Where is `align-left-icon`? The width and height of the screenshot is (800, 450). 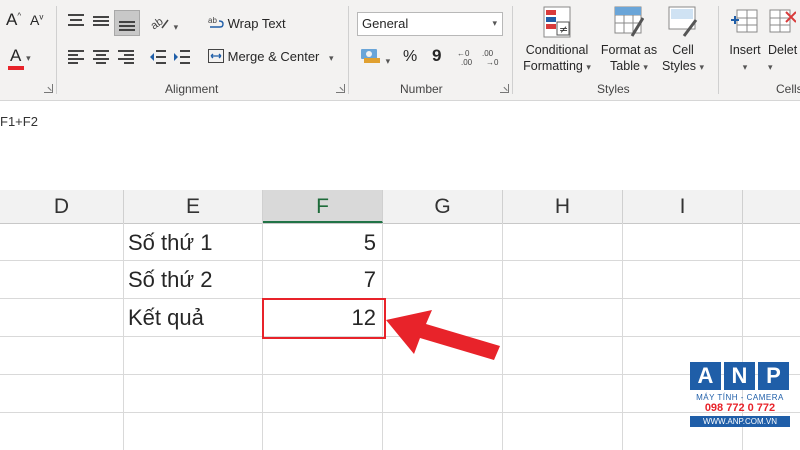 align-left-icon is located at coordinates (76, 57).